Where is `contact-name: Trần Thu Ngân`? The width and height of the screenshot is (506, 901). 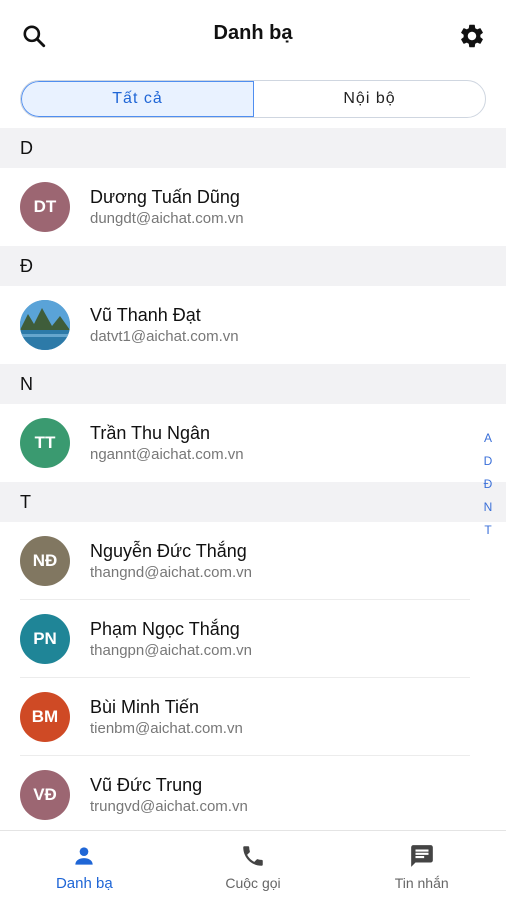
contact-name: Trần Thu Ngân is located at coordinates (150, 433).